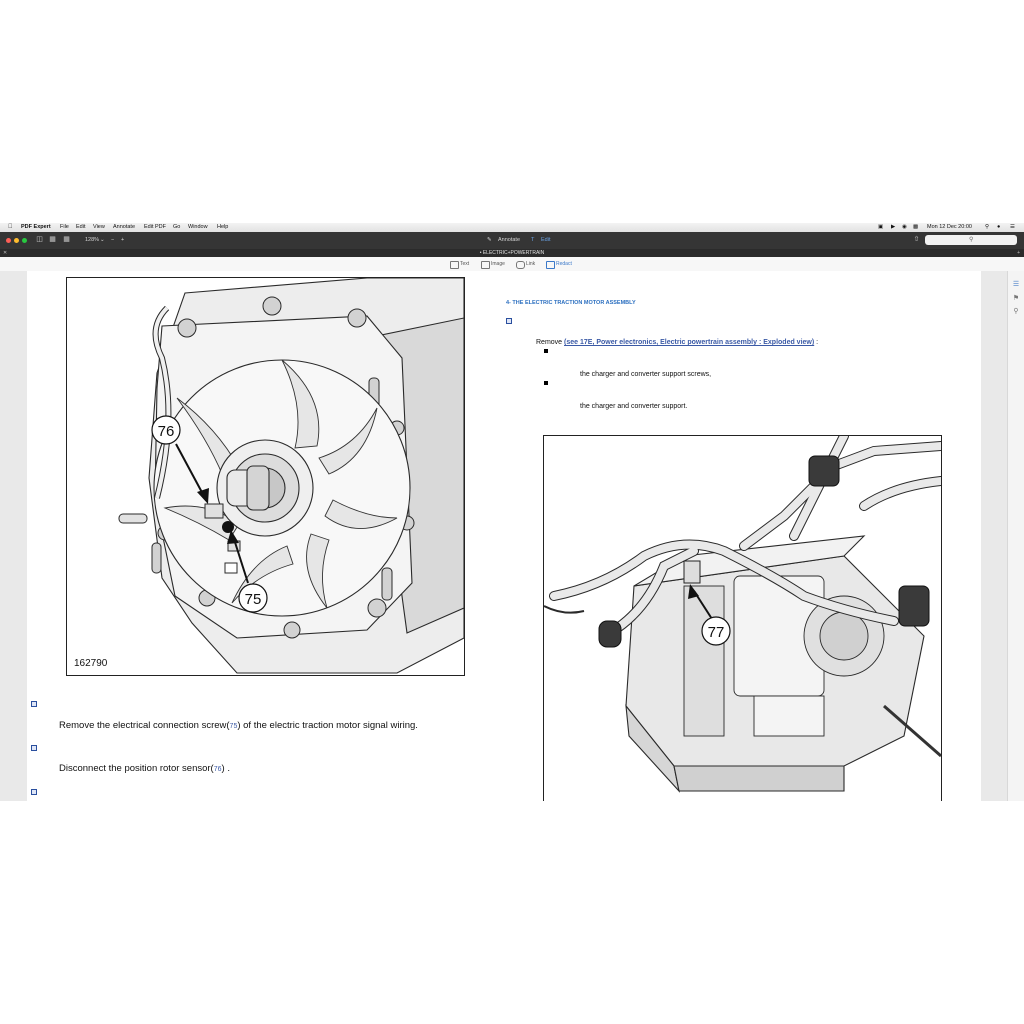 The image size is (1024, 1024). I want to click on right-gutter, so click(994, 536).